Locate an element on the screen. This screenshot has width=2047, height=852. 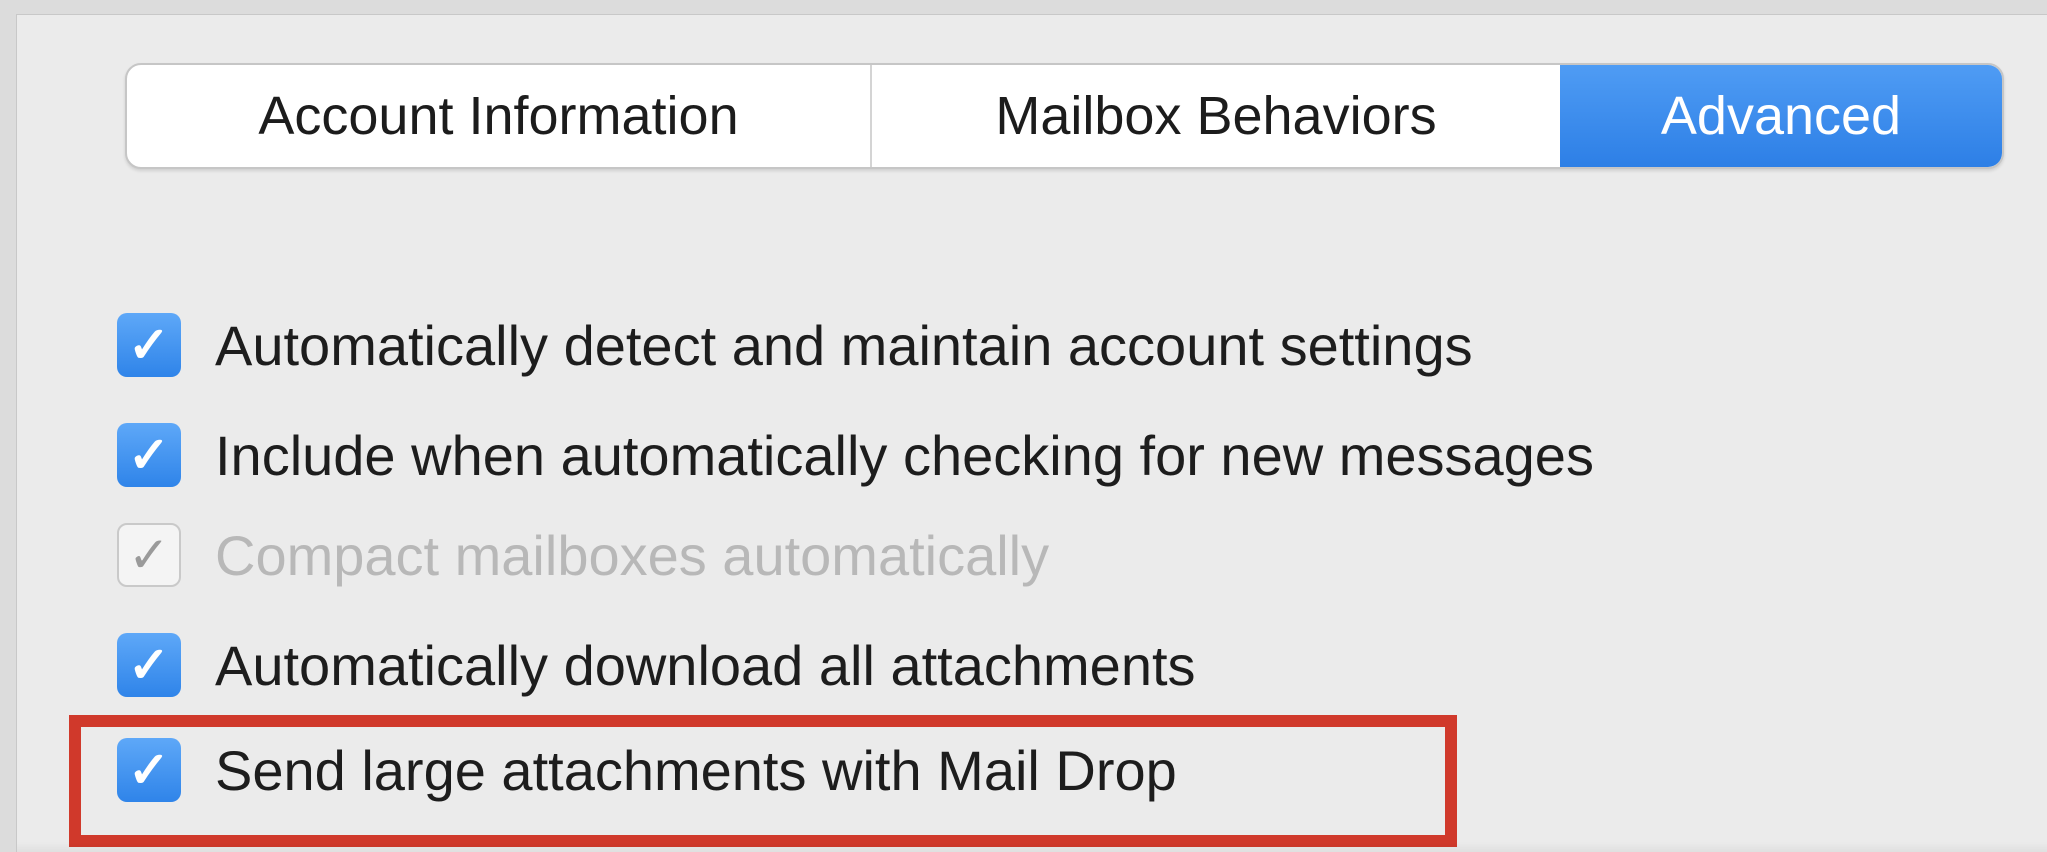
option-download-attachments: ✓ Automatically download all attachments is located at coordinates (656, 665).